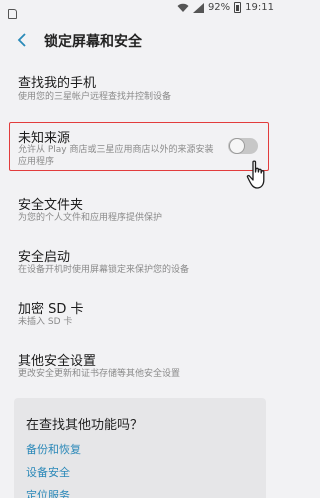  Describe the element at coordinates (237, 146) in the screenshot. I see `toggle-knob` at that location.